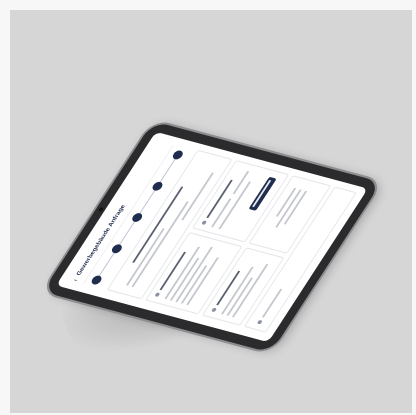 This screenshot has width=416, height=415. What do you see at coordinates (241, 182) in the screenshot?
I see `option-line` at bounding box center [241, 182].